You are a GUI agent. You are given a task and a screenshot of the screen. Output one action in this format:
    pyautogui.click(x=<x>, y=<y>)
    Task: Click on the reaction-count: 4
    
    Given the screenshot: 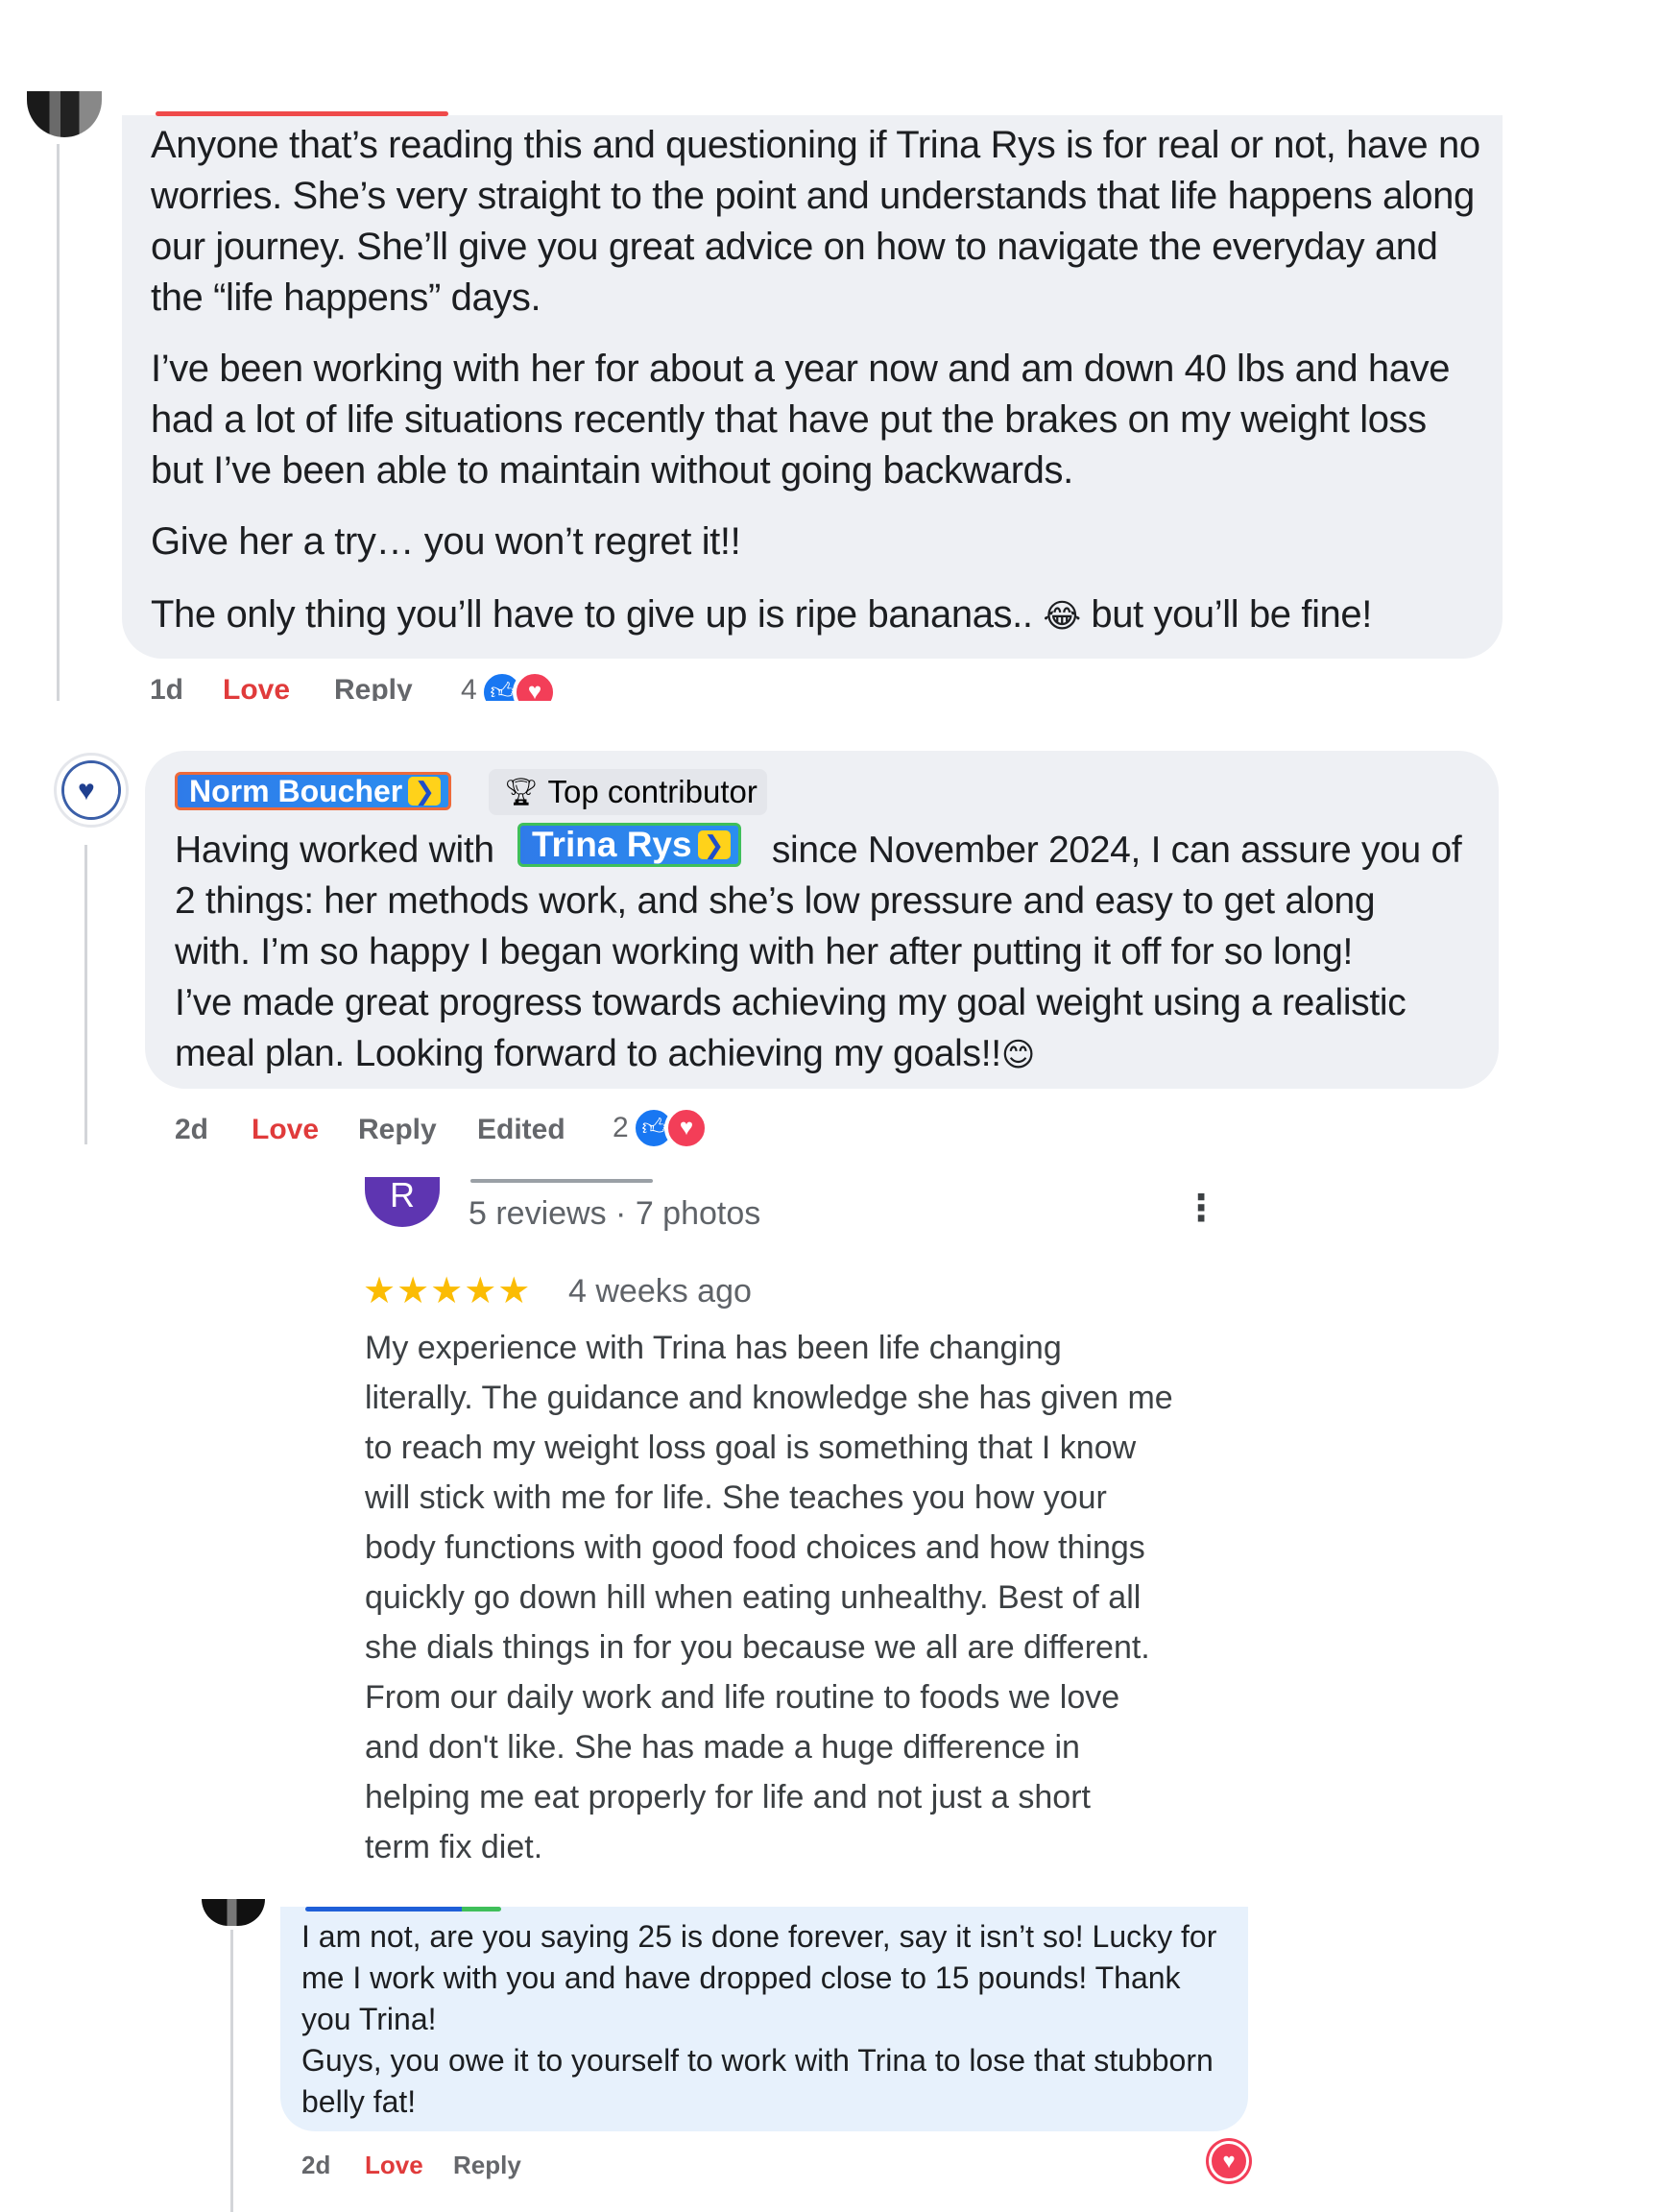 What is the action you would take?
    pyautogui.click(x=469, y=687)
    